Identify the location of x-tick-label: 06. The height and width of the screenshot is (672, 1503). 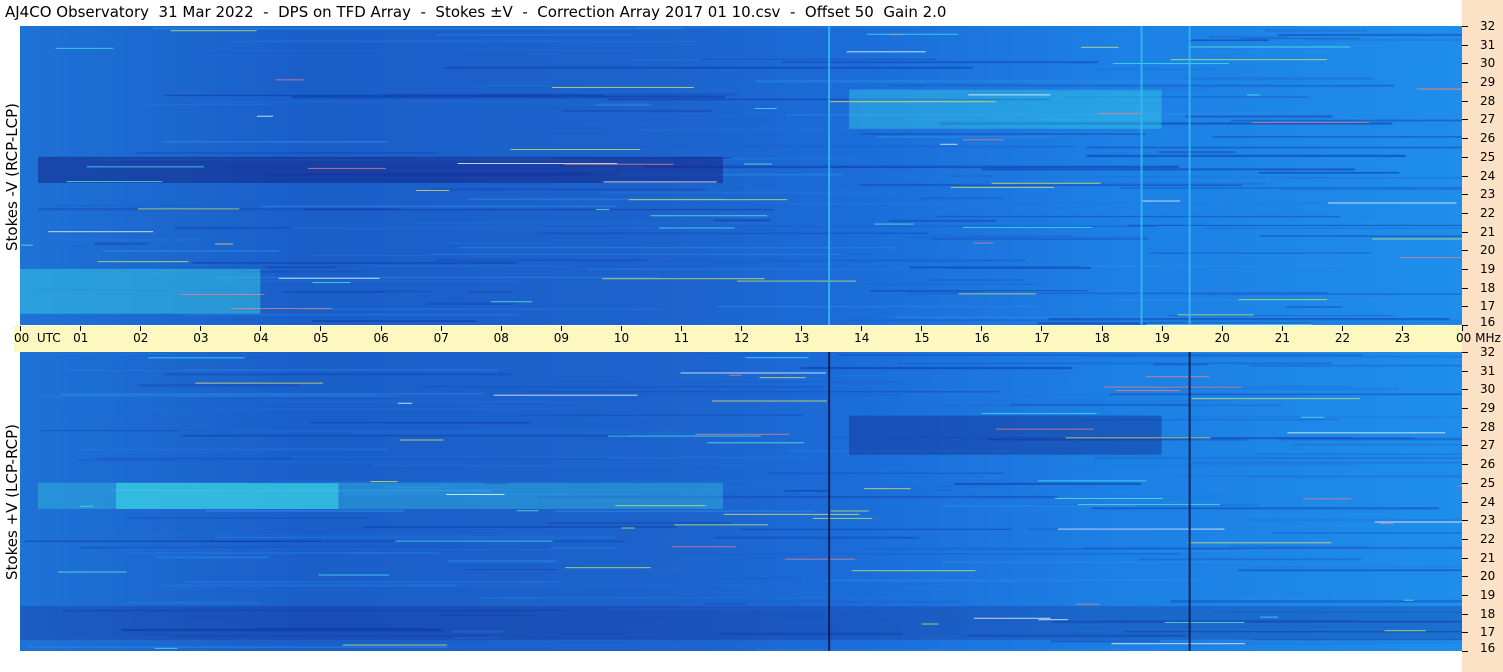
(381, 338).